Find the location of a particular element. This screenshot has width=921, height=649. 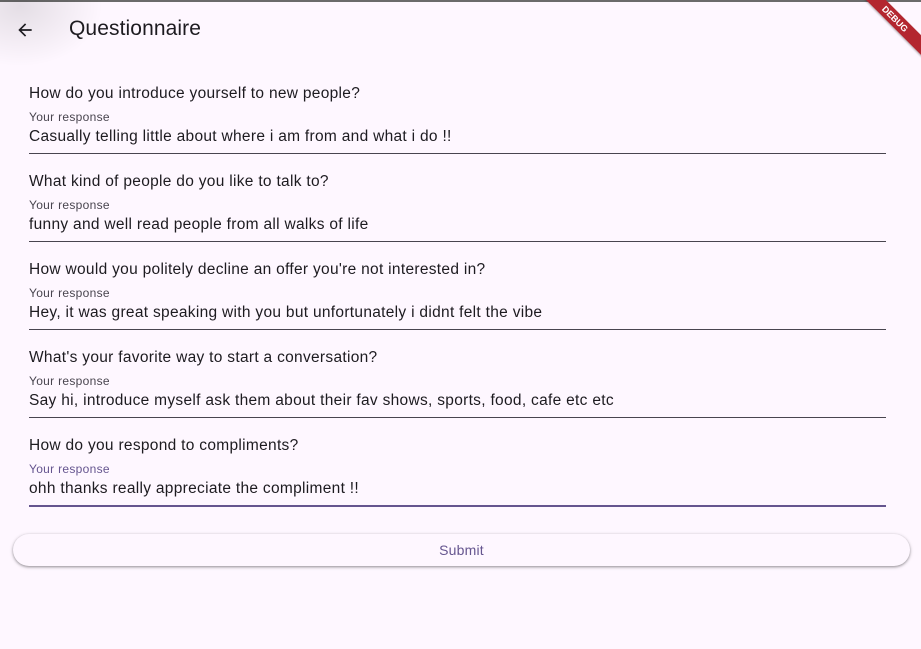

debug-banner: DEBUG is located at coordinates (891, 30).